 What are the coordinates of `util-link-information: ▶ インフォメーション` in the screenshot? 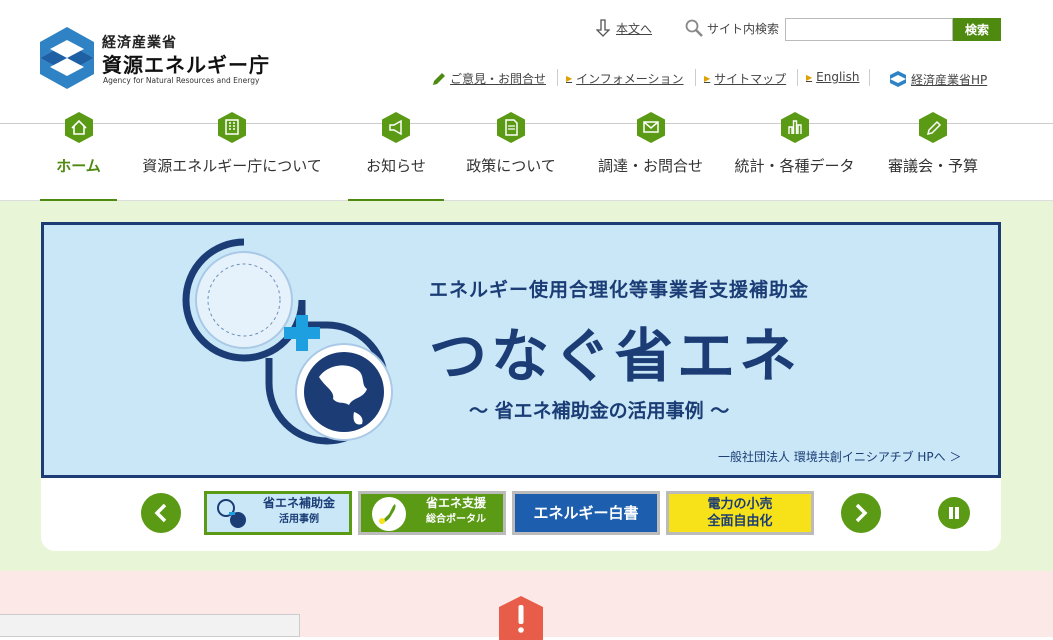 It's located at (625, 78).